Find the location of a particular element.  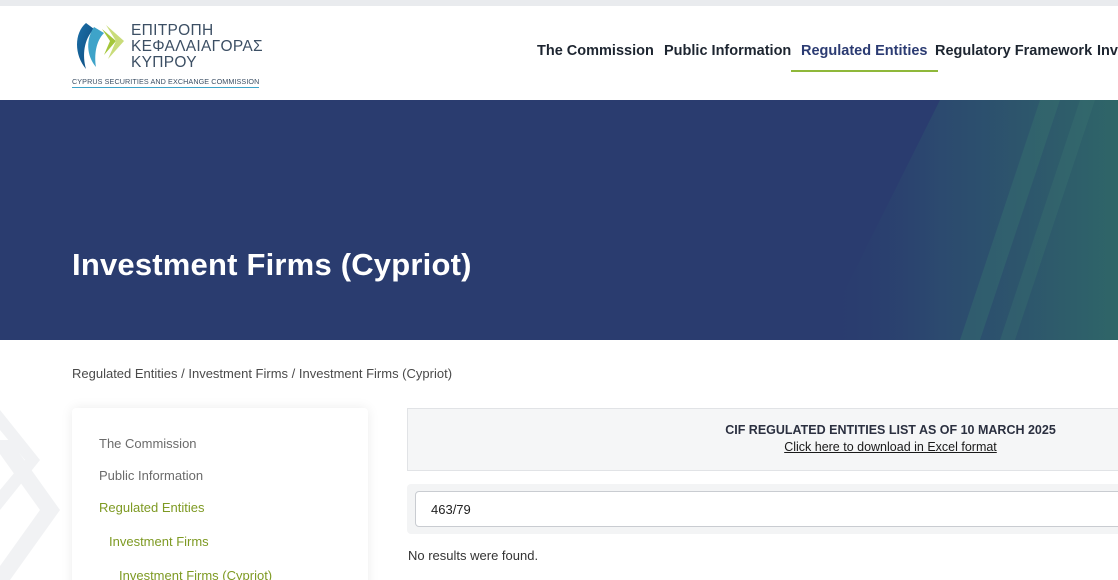

nav-item-investors: Inve is located at coordinates (1107, 57).